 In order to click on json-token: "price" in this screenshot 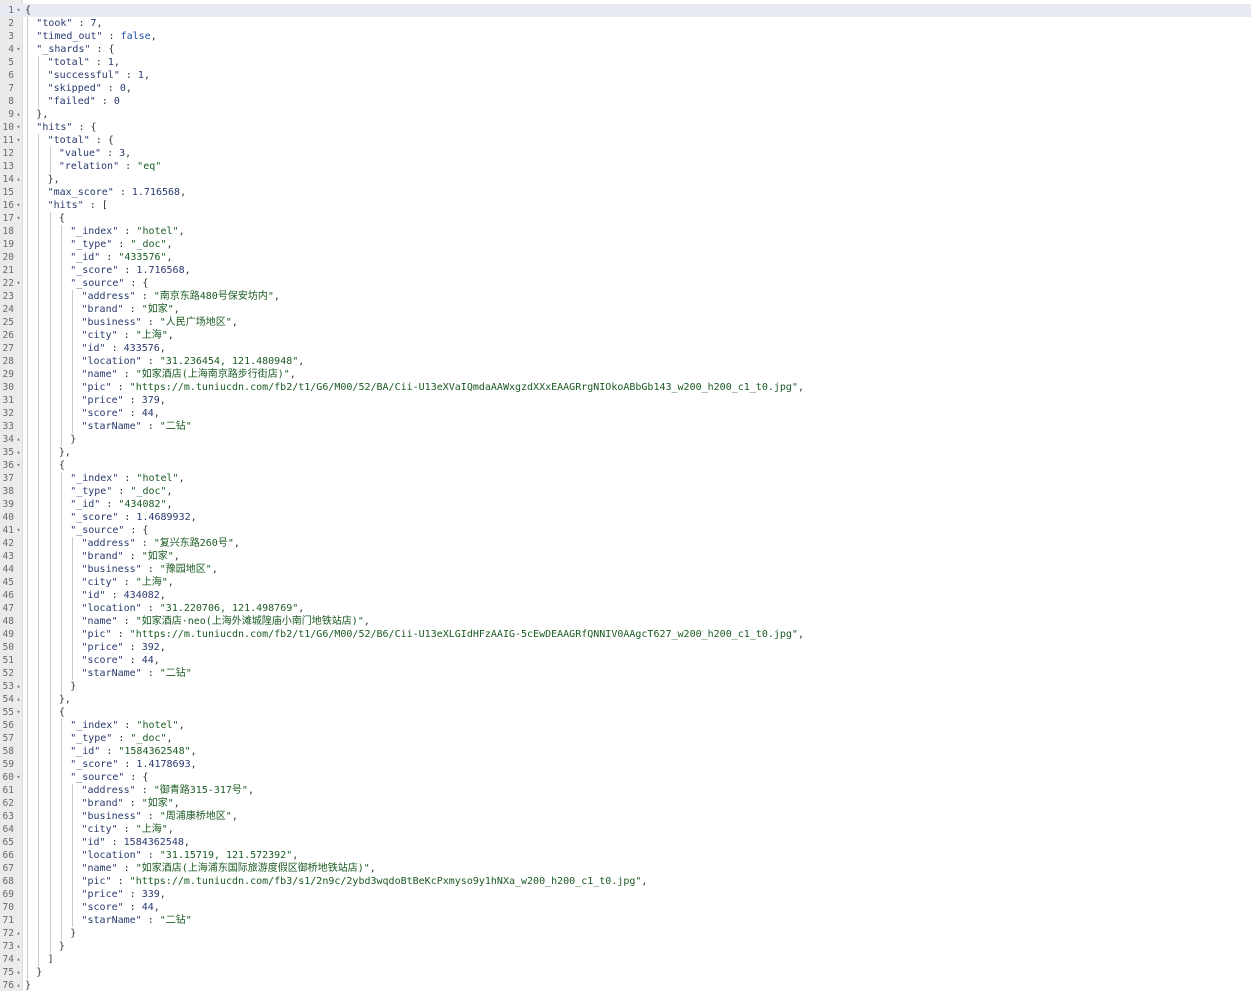, I will do `click(102, 400)`.